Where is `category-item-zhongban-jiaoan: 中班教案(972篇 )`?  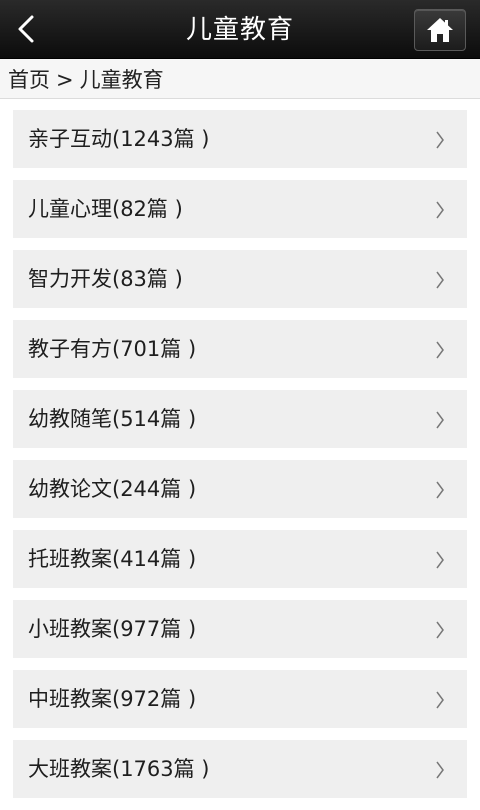
category-item-zhongban-jiaoan: 中班教案(972篇 ) is located at coordinates (240, 699).